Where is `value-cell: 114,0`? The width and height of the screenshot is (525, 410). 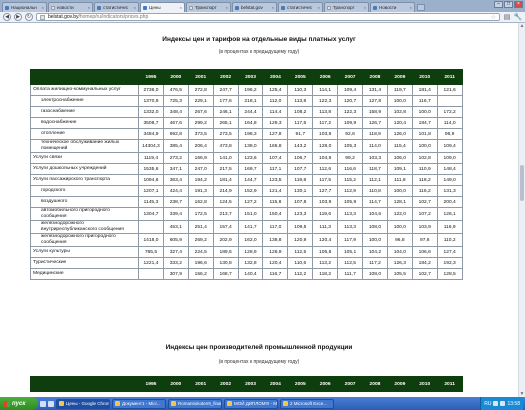 value-cell: 114,0 is located at coordinates (375, 146).